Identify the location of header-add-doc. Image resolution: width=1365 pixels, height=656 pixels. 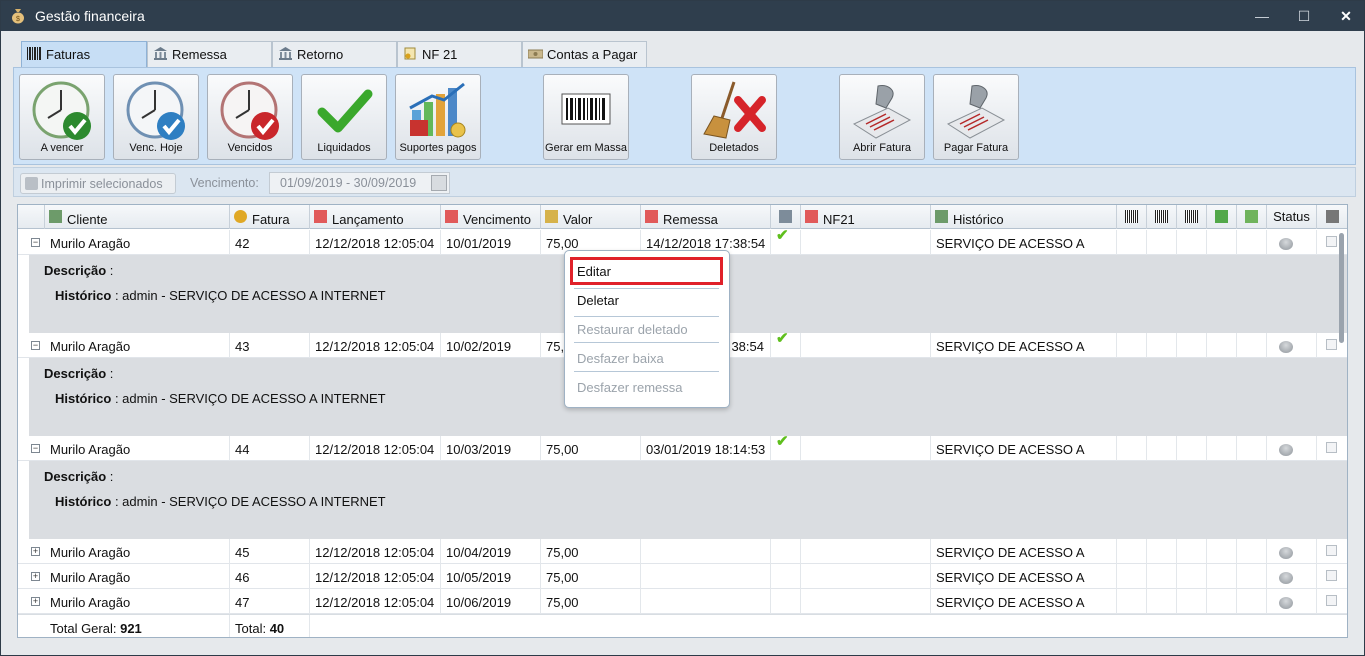
(1222, 217).